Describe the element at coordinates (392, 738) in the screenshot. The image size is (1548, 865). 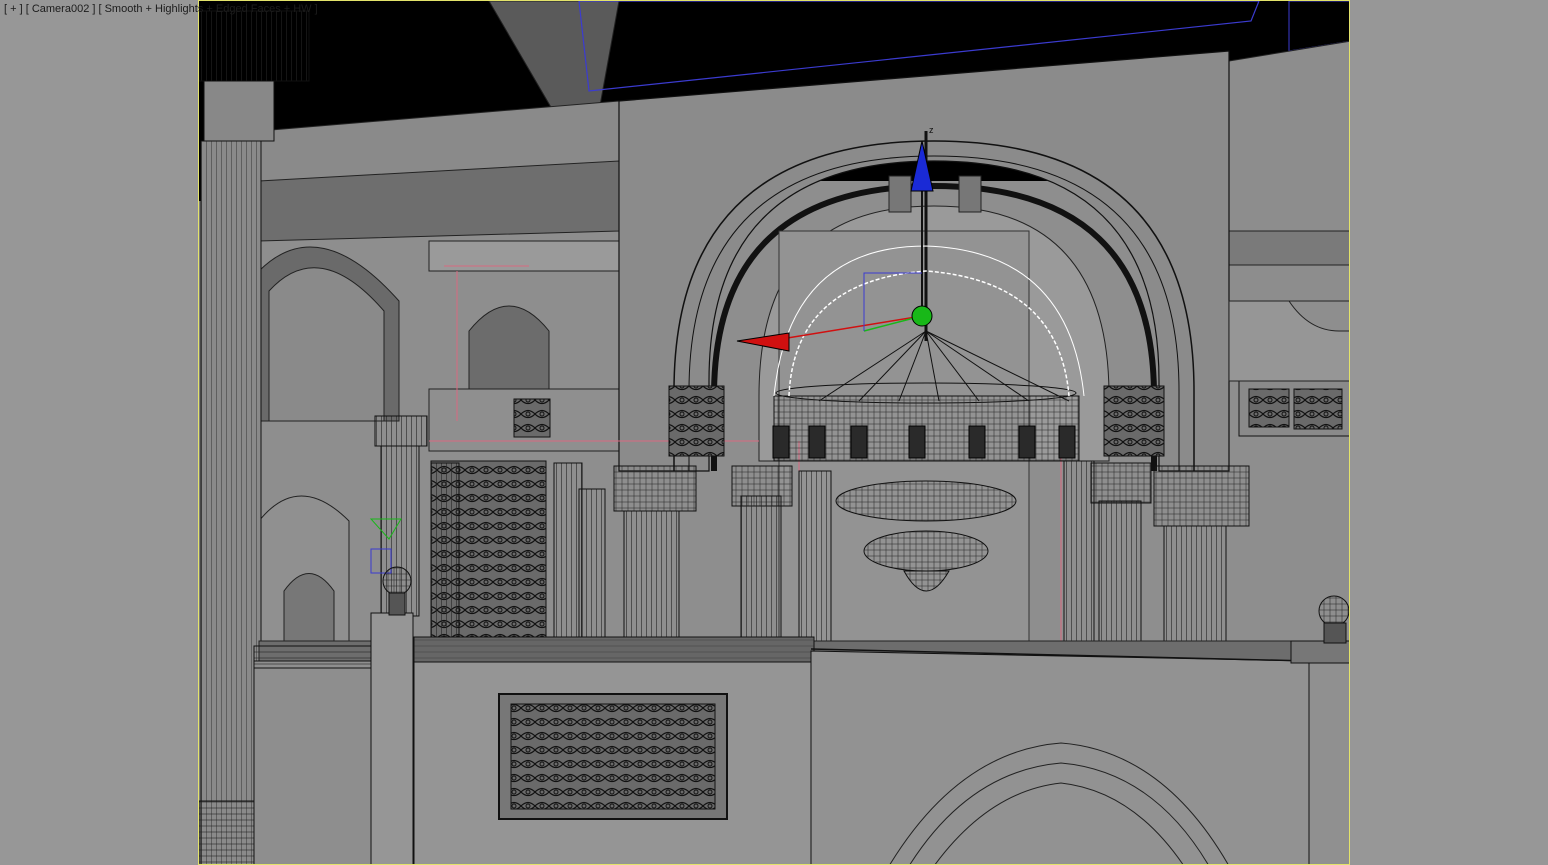
I see `newel-post-left` at that location.